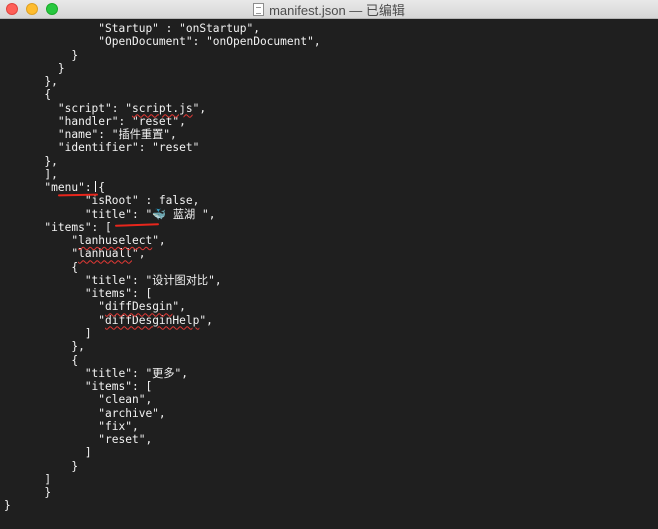 The width and height of the screenshot is (658, 529). Describe the element at coordinates (54, 187) in the screenshot. I see `code-line: "menu": {` at that location.